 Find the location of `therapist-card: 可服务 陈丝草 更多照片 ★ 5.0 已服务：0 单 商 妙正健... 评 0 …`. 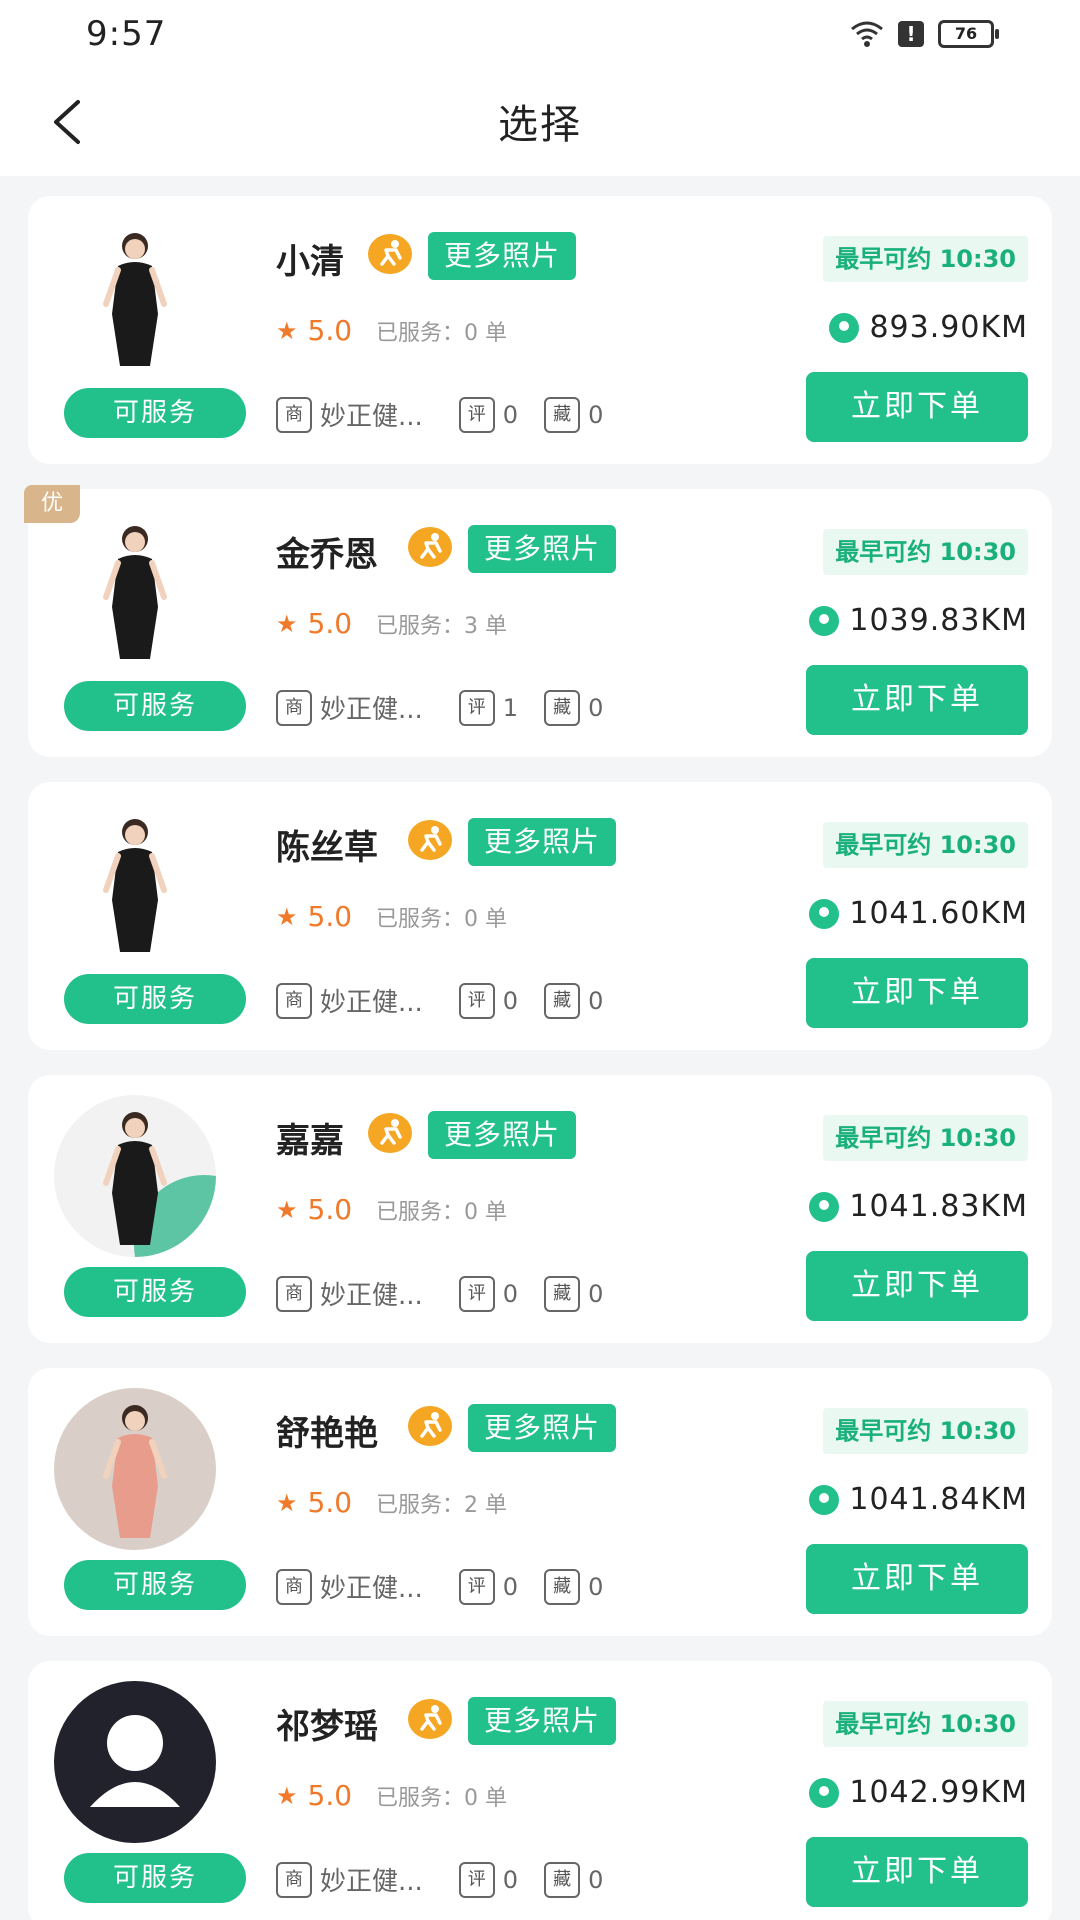

therapist-card: 可服务 陈丝草 更多照片 ★ 5.0 已服务：0 单 商 妙正健... 评 0 … is located at coordinates (540, 916).